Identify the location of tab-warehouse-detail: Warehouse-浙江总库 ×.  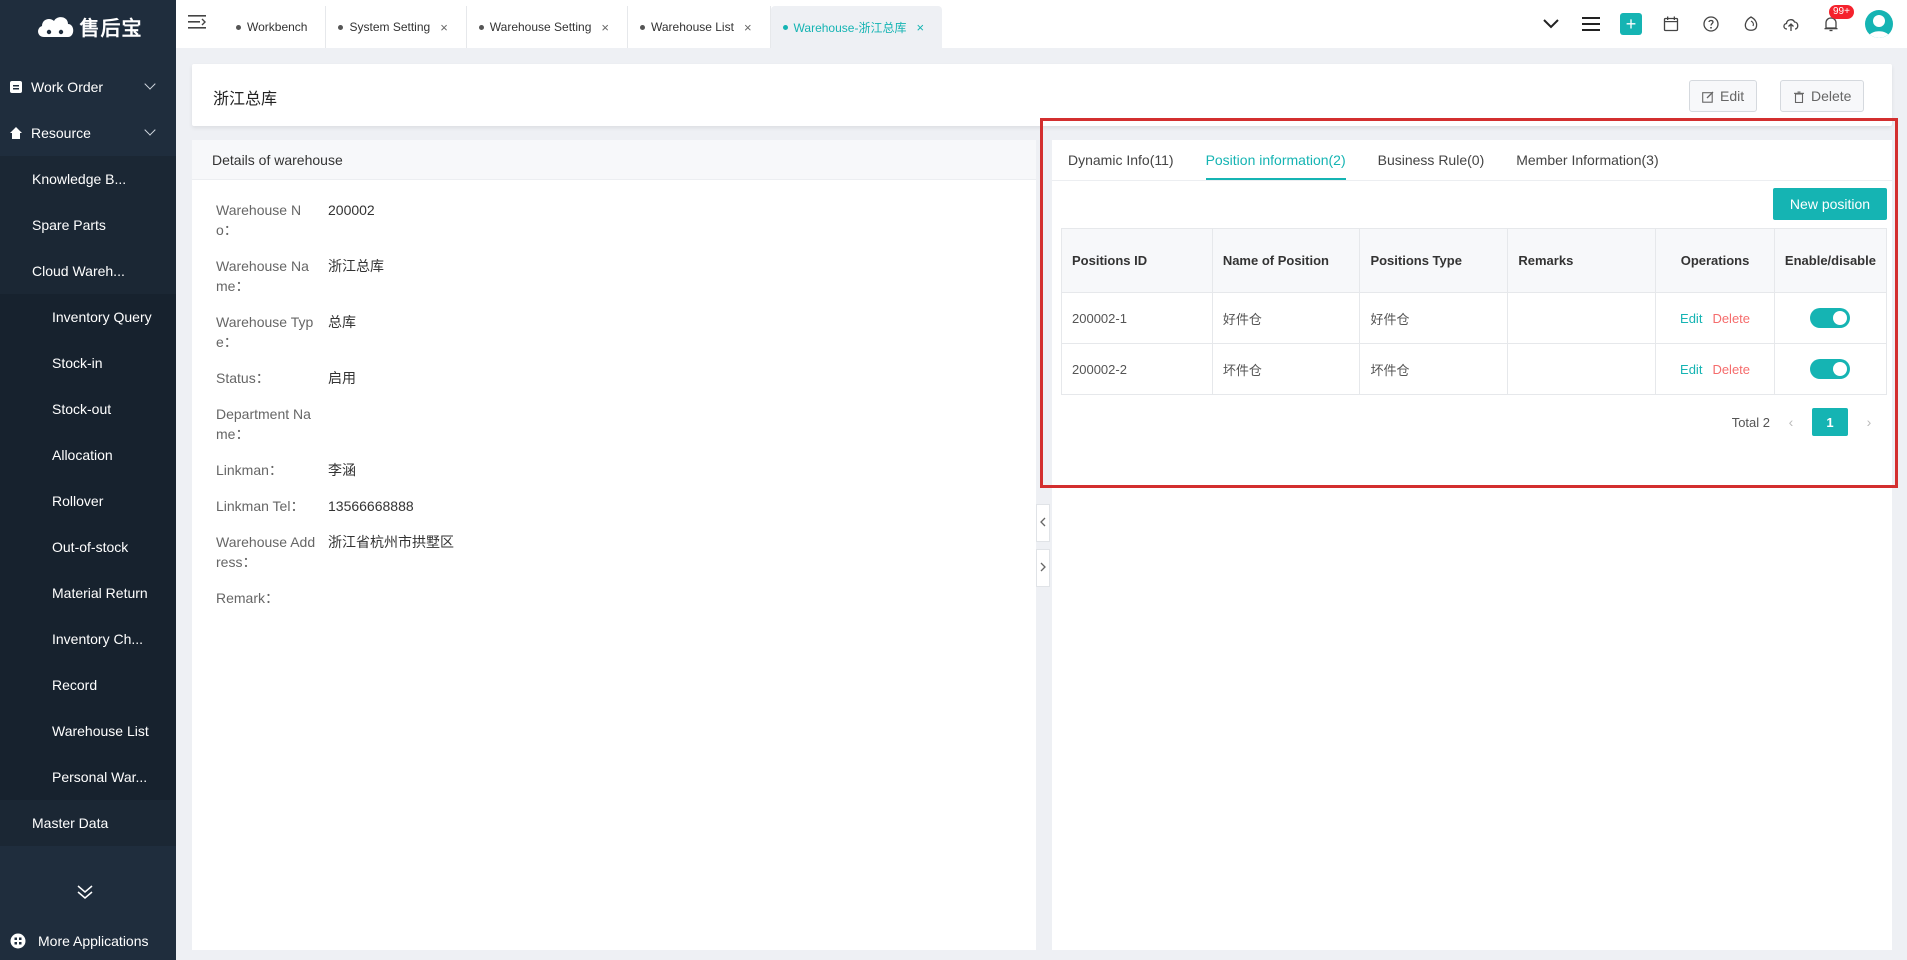
(856, 27).